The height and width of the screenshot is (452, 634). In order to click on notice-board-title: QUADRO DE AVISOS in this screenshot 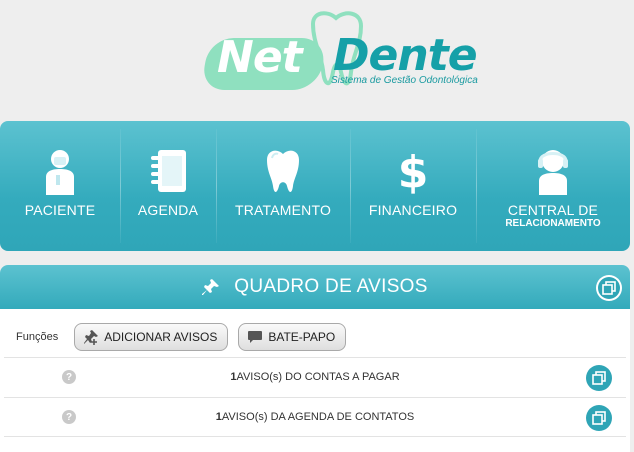, I will do `click(331, 286)`.